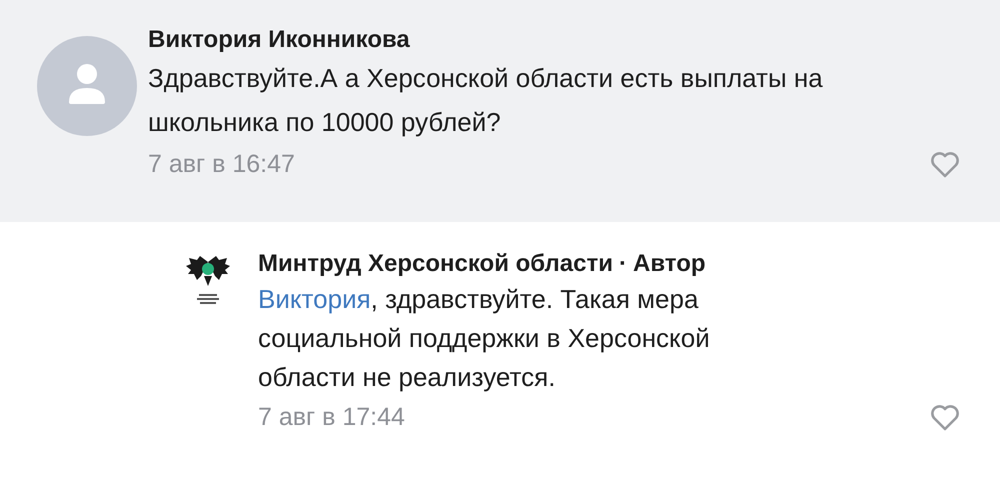 The width and height of the screenshot is (1000, 496). I want to click on author-name: Виктория Иконникова, so click(279, 40).